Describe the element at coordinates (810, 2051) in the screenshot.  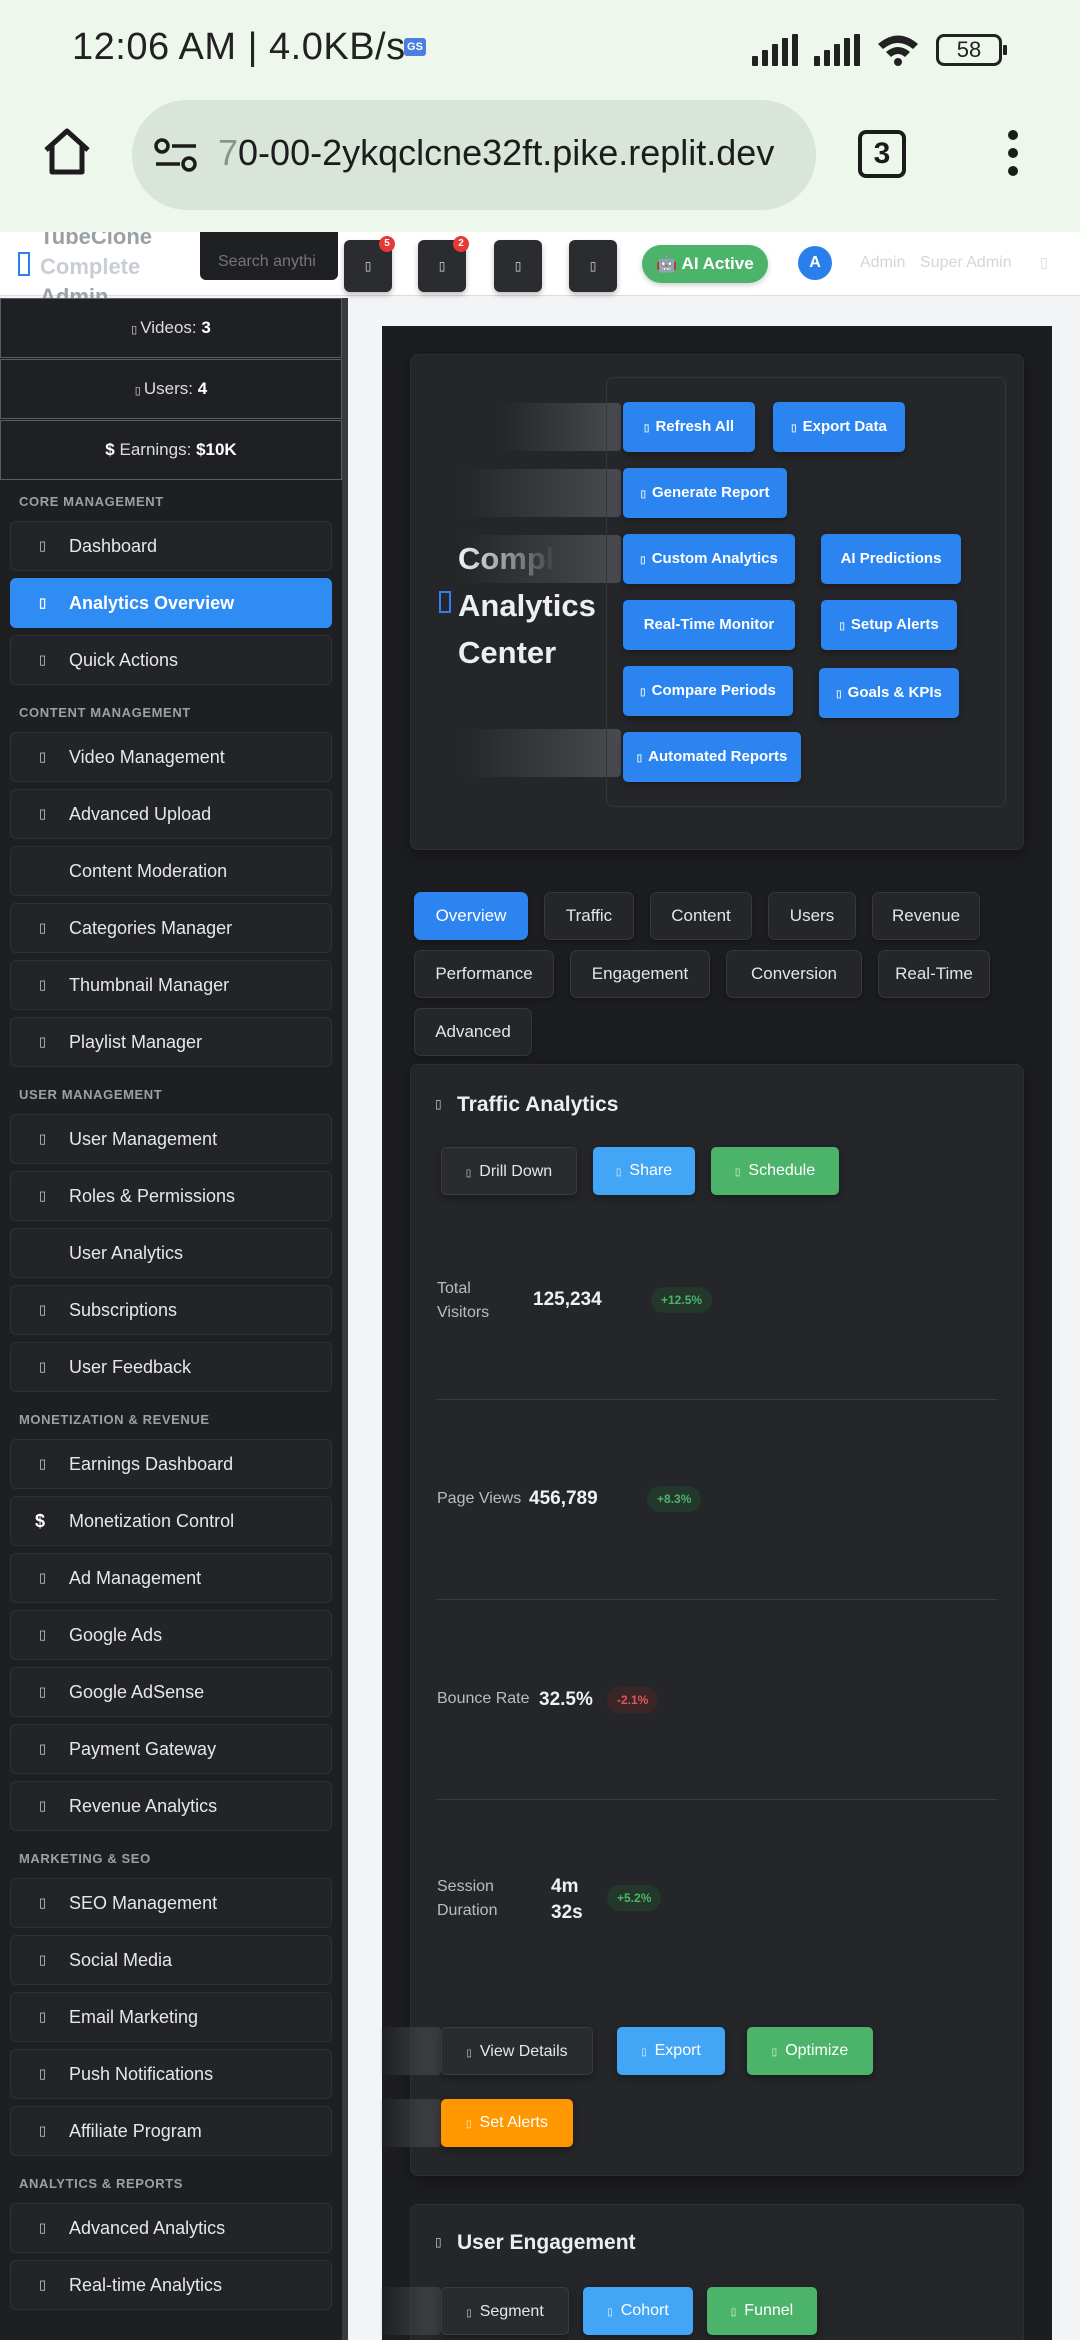
I see `optimize-button: ▯ Optimize` at that location.